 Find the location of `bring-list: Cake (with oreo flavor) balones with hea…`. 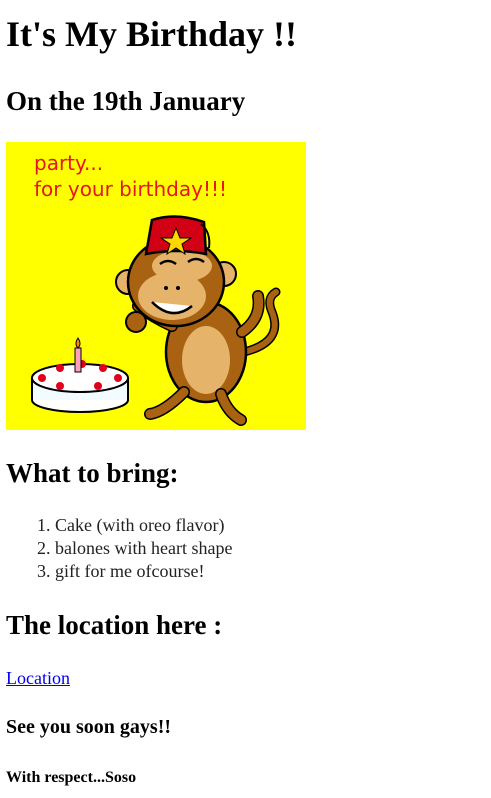

bring-list: Cake (with oreo flavor) balones with hea… is located at coordinates (119, 548).